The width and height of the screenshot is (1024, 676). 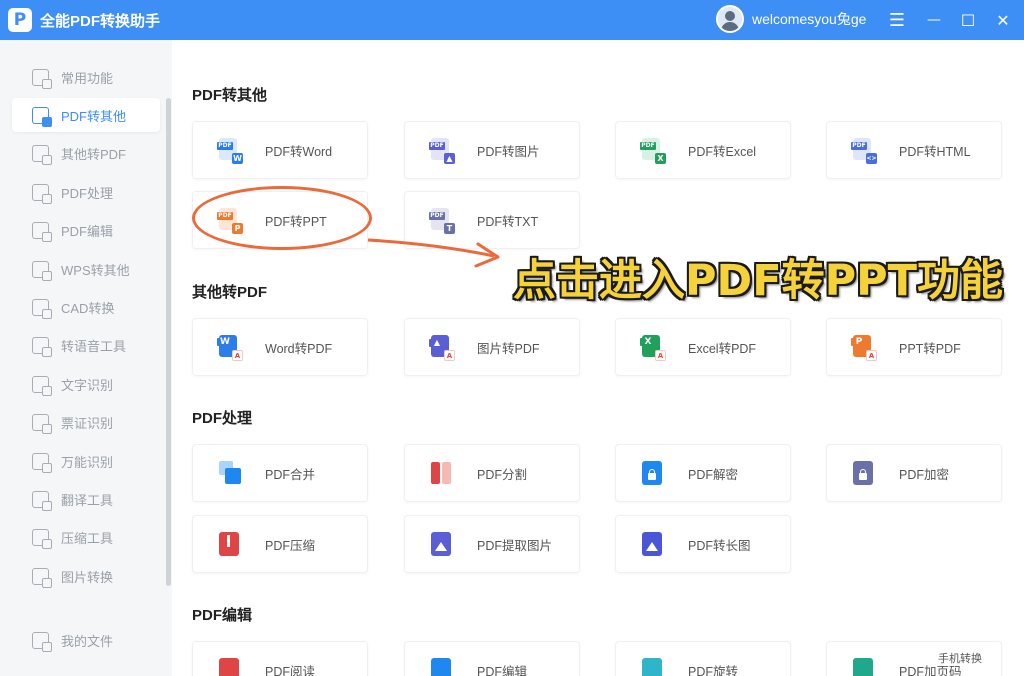 What do you see at coordinates (230, 544) in the screenshot?
I see `pdf-compress-icon` at bounding box center [230, 544].